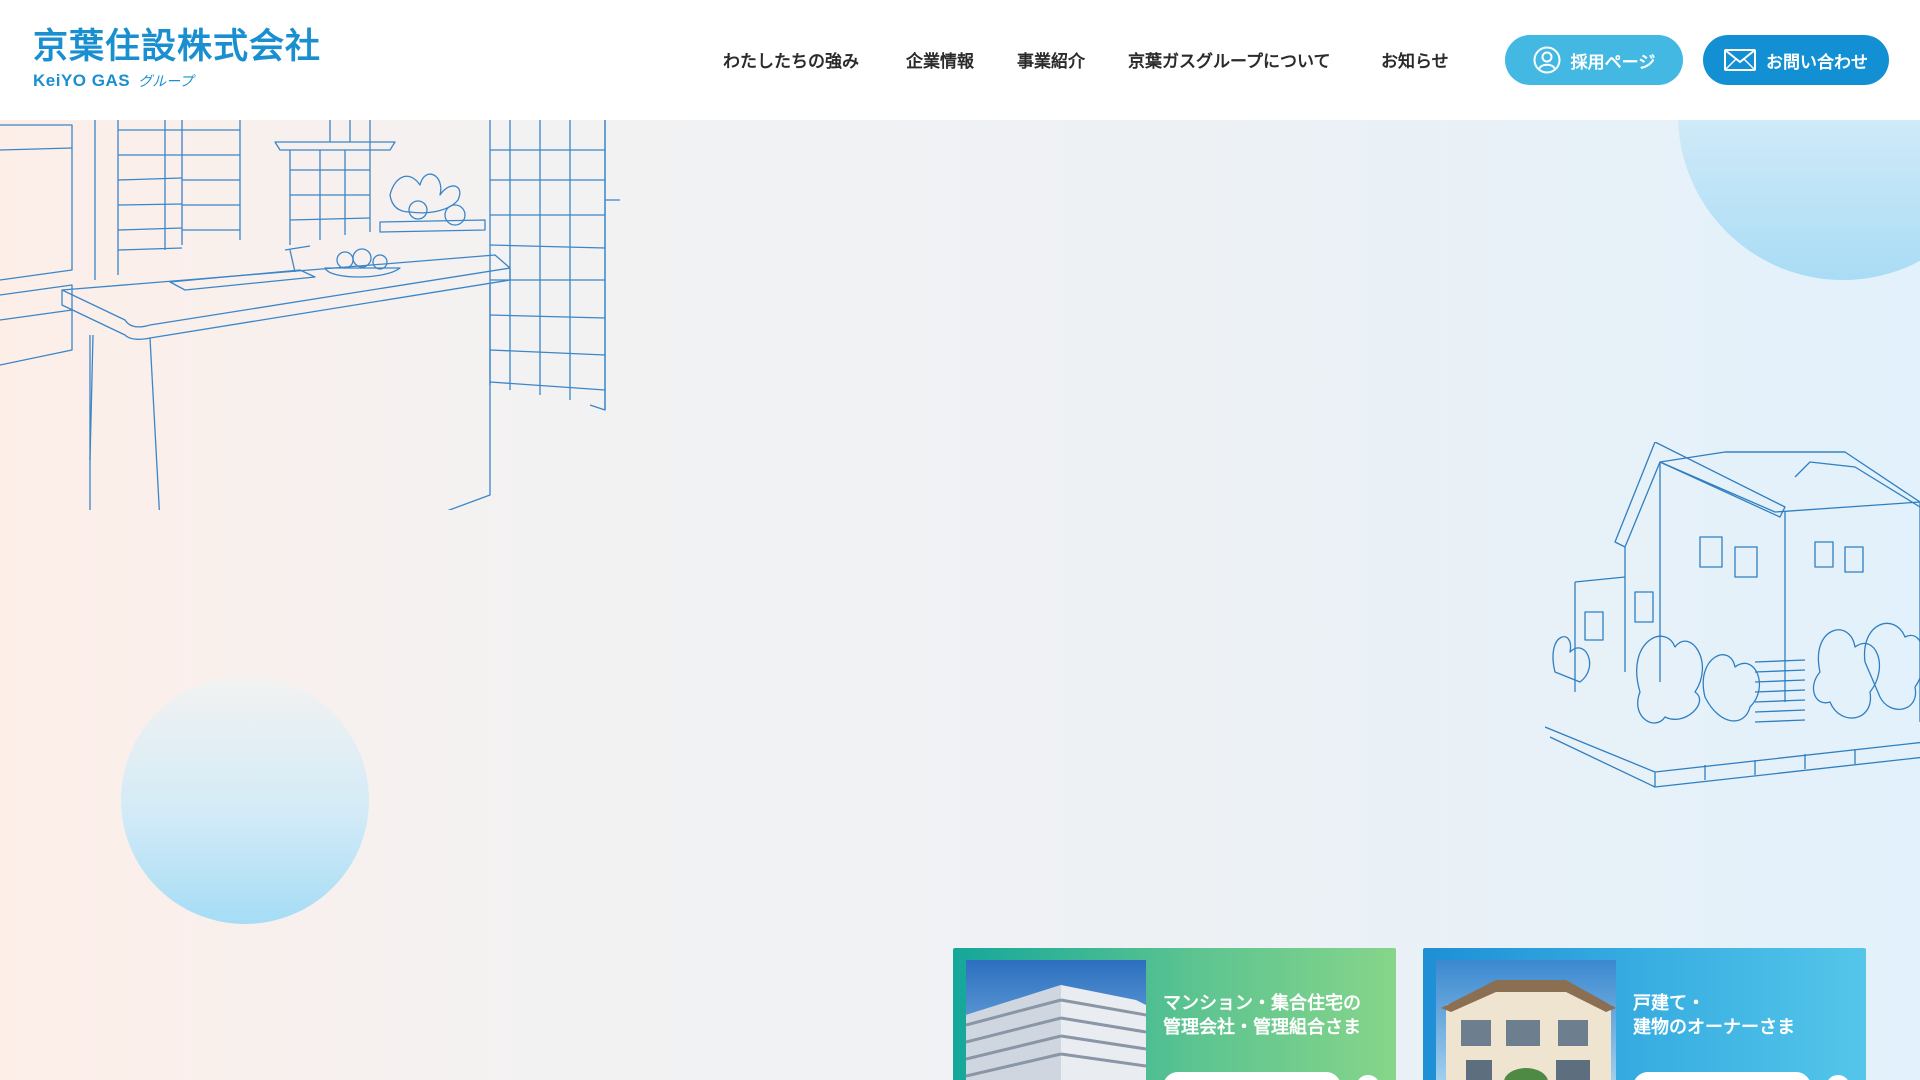 The width and height of the screenshot is (1920, 1080). I want to click on nav-item-business: 事業紹介, so click(1051, 59).